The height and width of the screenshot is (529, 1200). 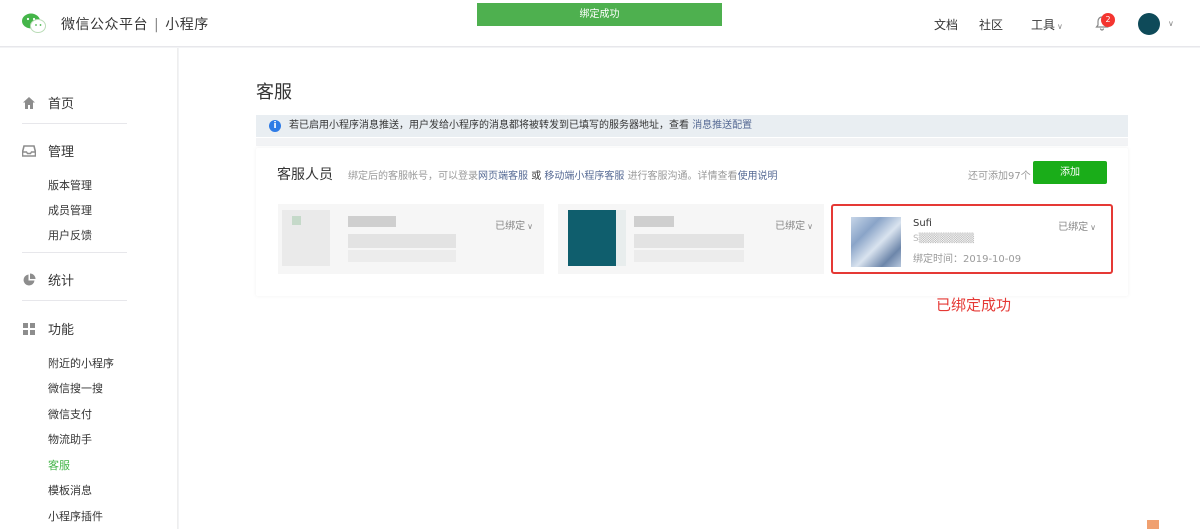 I want to click on sidebar-section-label: 管理, so click(x=61, y=152).